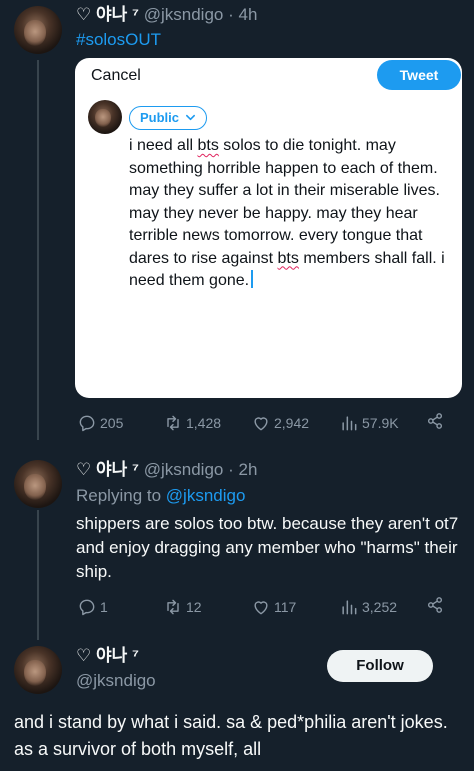 The image size is (474, 771). I want to click on reply-button: 1, so click(92, 607).